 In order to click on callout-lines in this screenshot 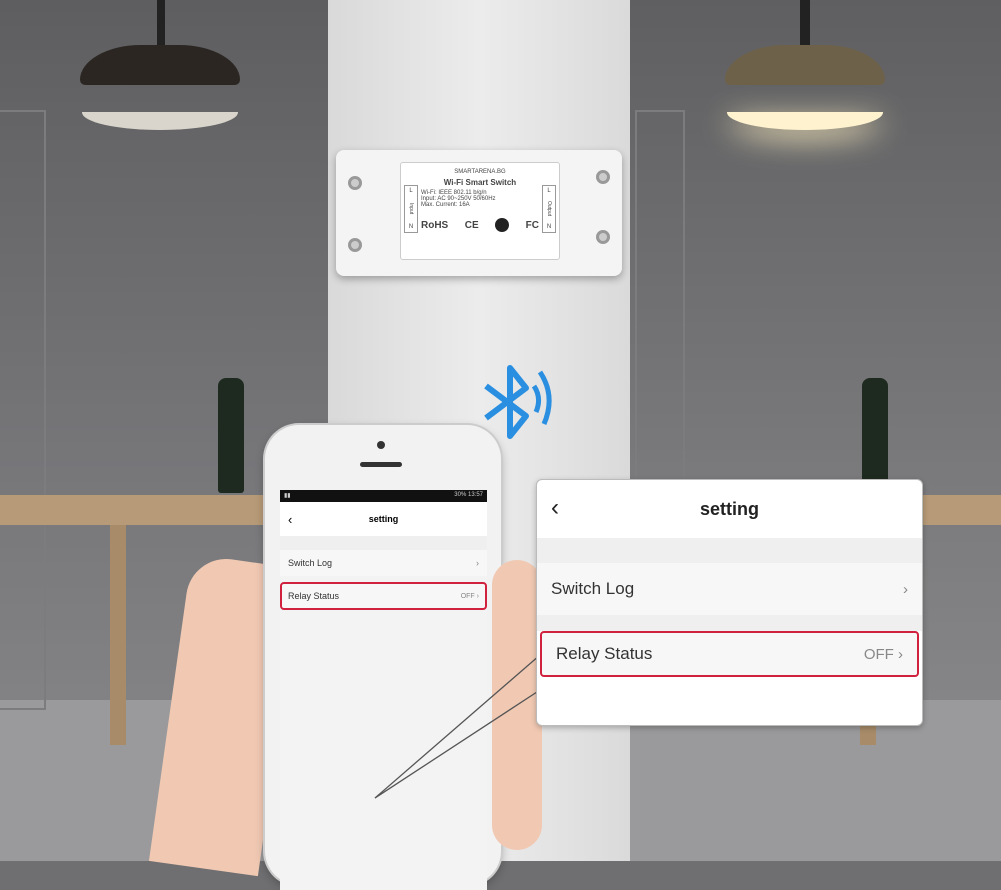, I will do `click(457, 726)`.